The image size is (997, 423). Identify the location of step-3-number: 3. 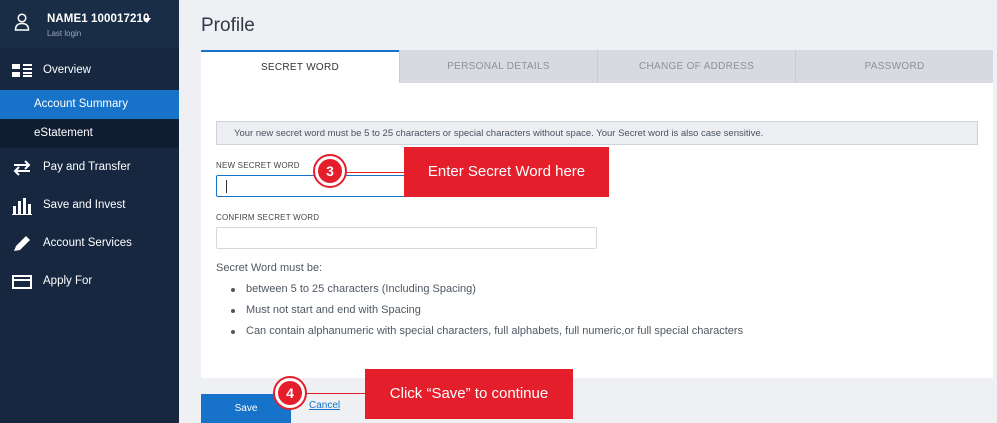
(330, 171).